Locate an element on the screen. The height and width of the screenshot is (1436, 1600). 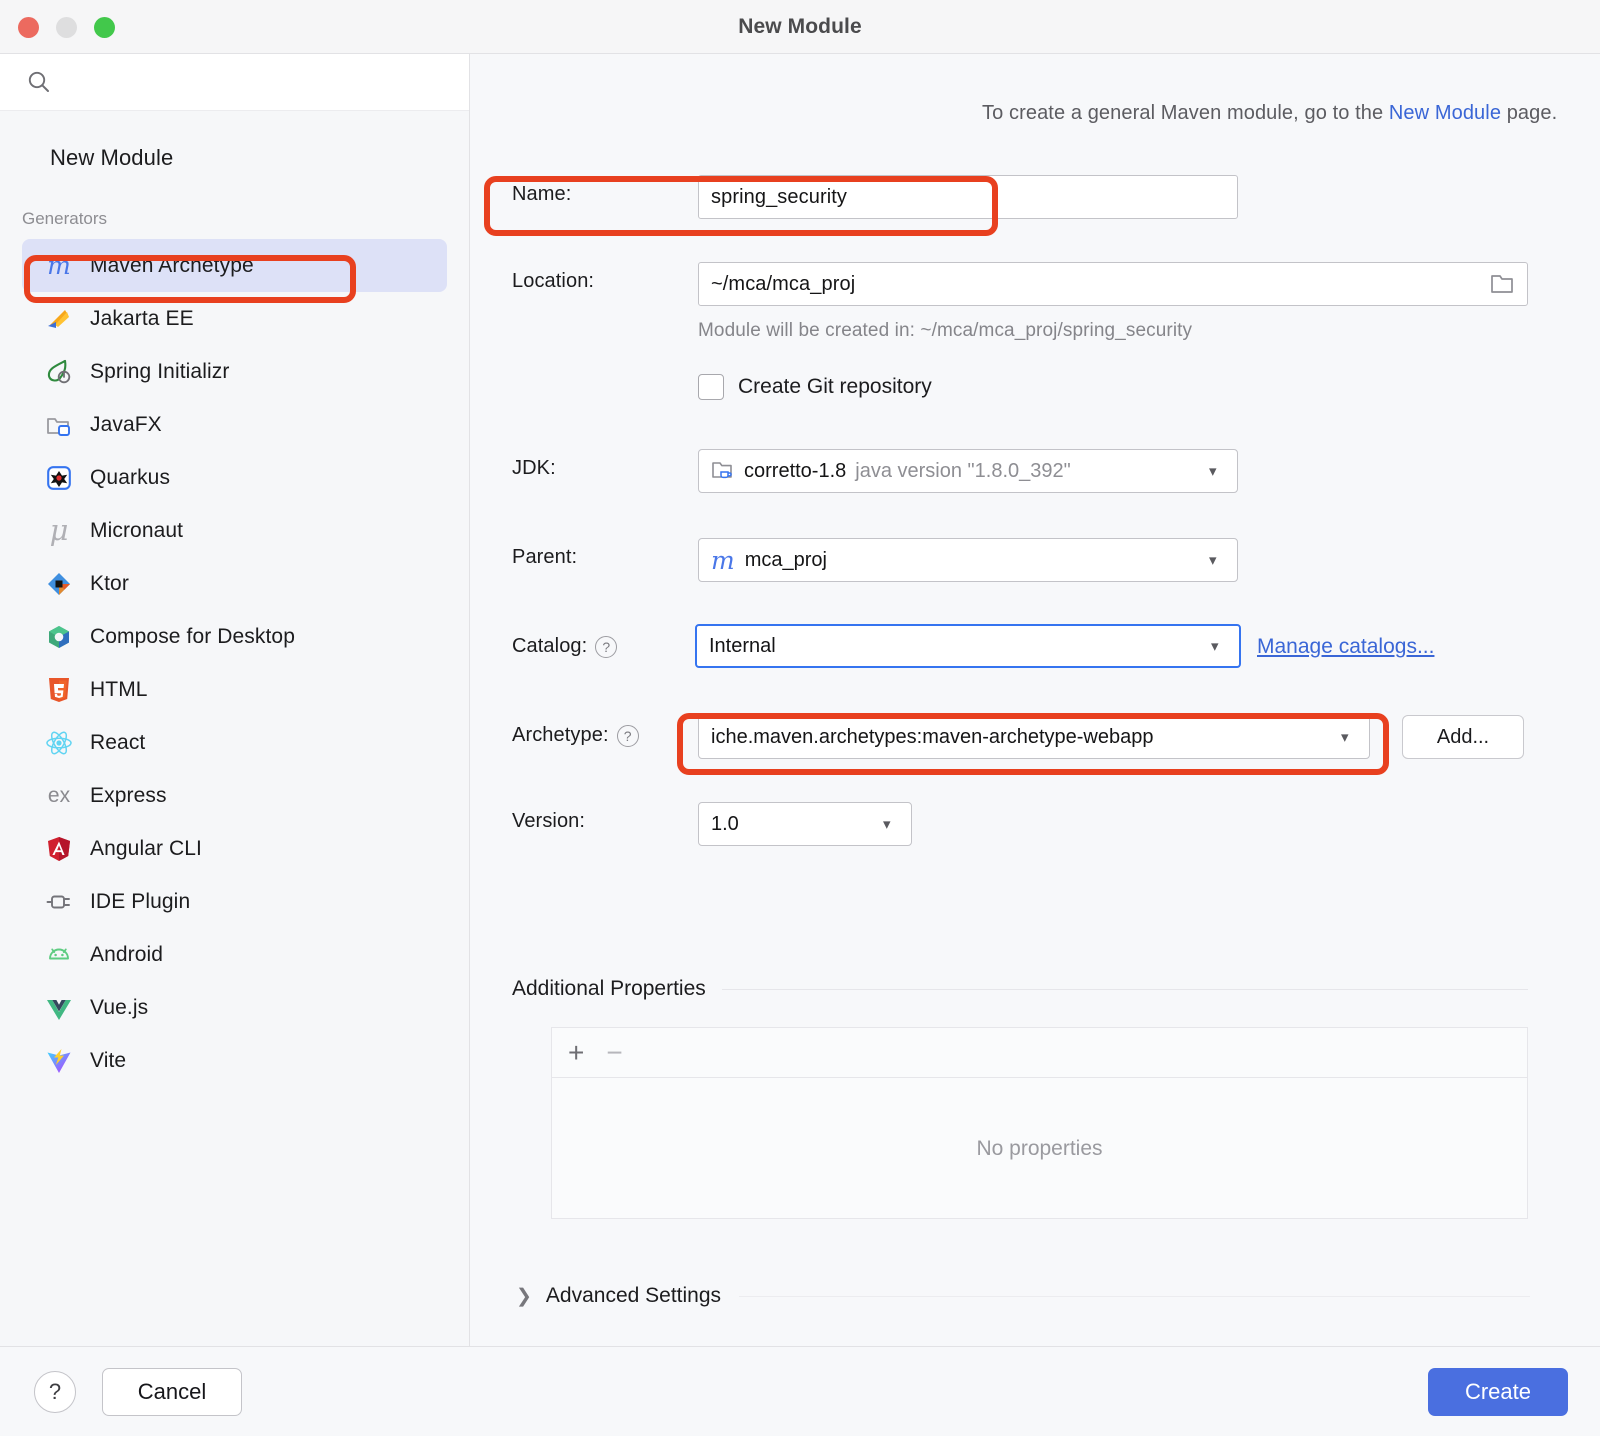
sidebar-item-label: Maven Archetype is located at coordinates (172, 265).